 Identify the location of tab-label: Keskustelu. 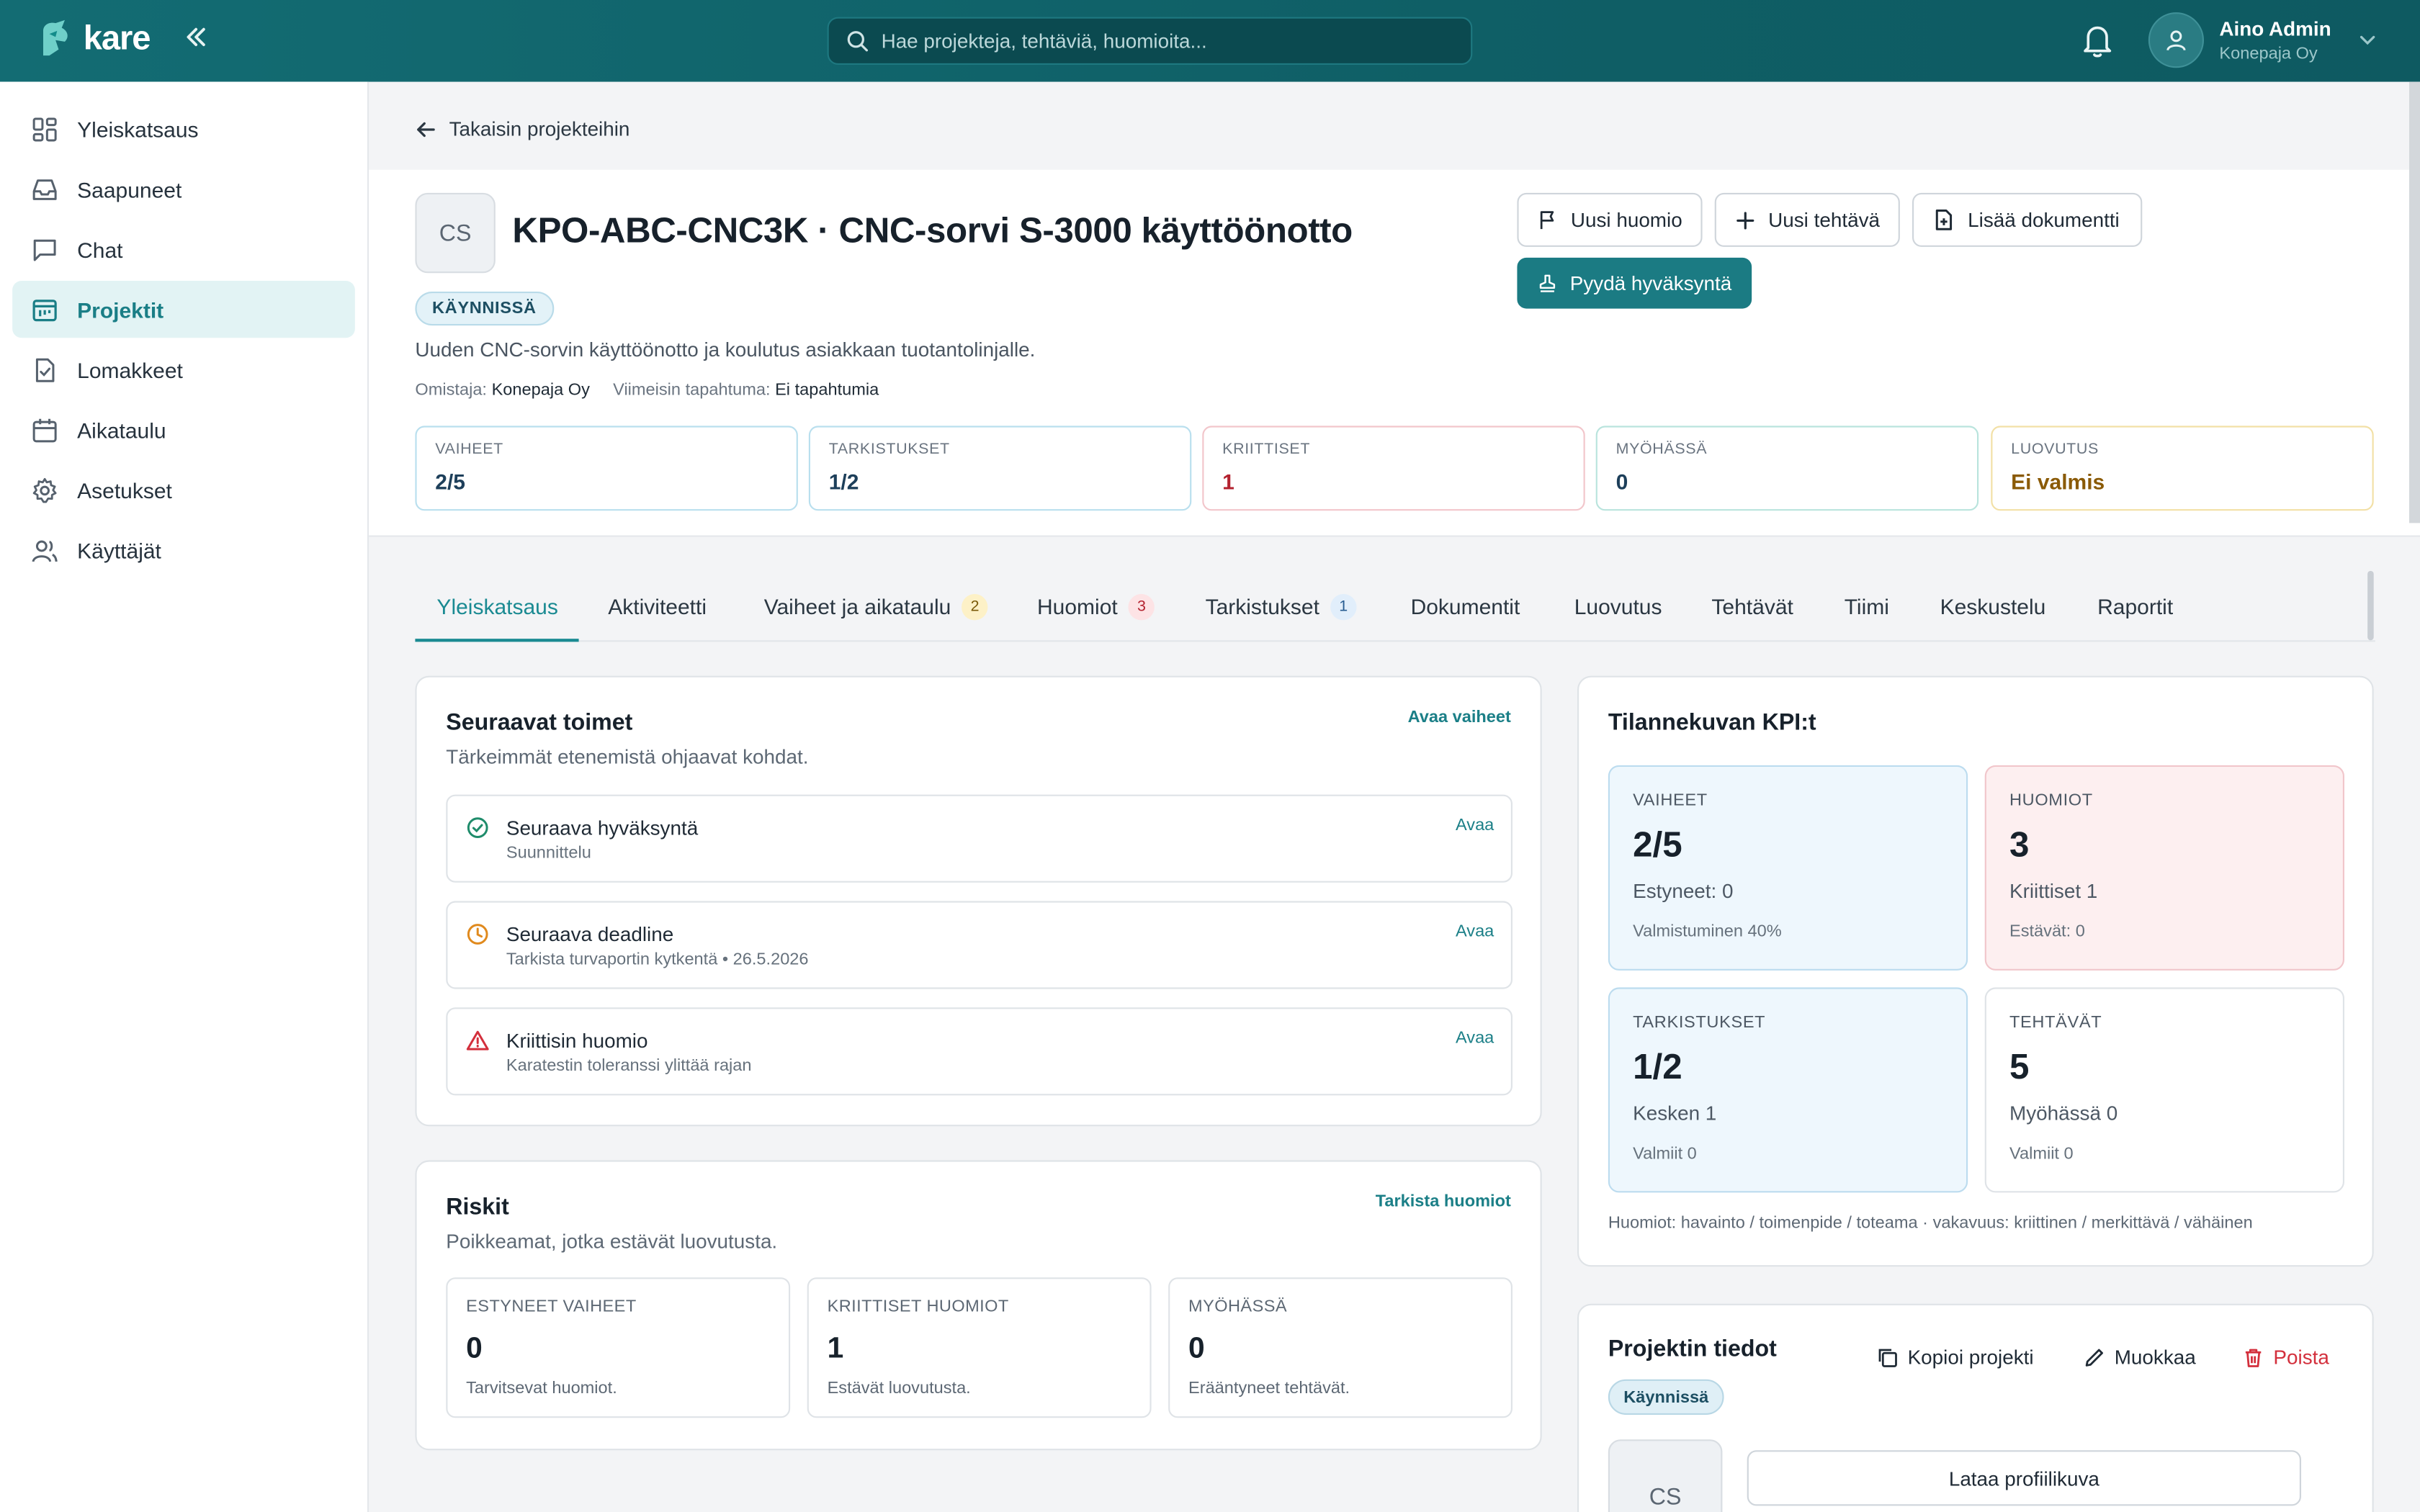
(1993, 606).